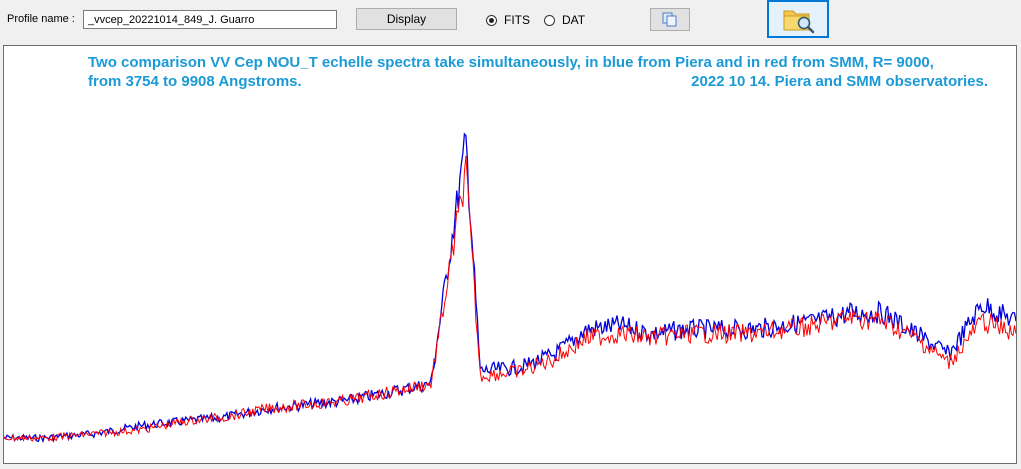  Describe the element at coordinates (195, 81) in the screenshot. I see `caption-line2-left: from 3754 to 9908 Angstroms.` at that location.